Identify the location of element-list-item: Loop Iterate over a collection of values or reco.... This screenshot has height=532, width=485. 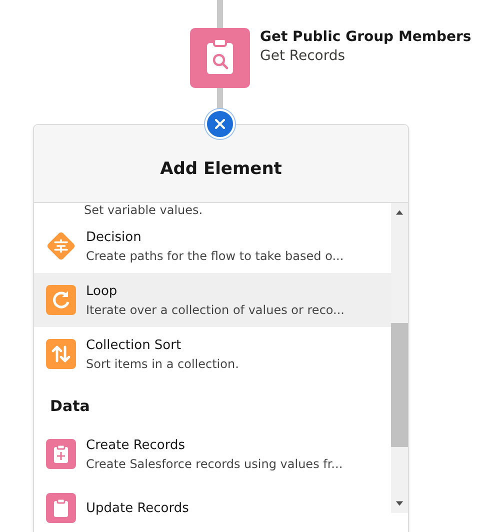
(212, 300).